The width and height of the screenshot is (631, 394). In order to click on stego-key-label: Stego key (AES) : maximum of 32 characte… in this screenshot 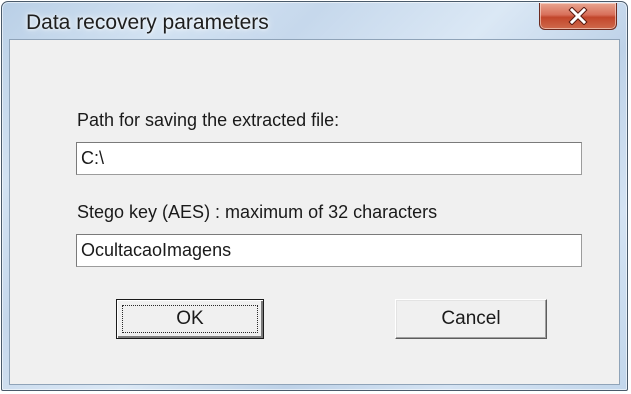, I will do `click(257, 212)`.